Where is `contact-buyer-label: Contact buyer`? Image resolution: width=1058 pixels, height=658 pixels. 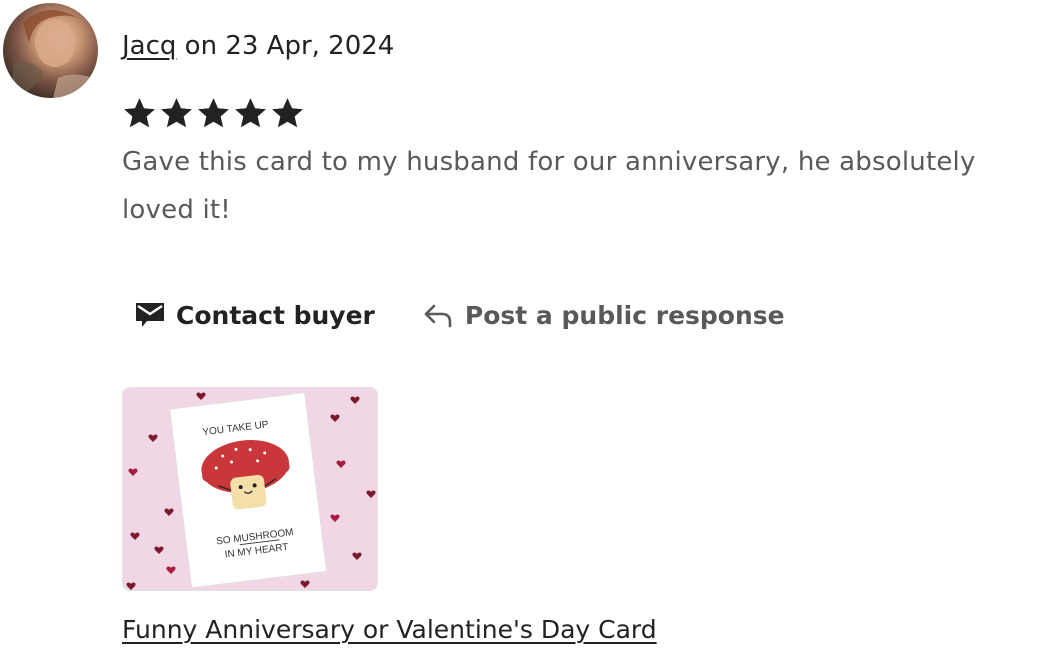 contact-buyer-label: Contact buyer is located at coordinates (275, 315).